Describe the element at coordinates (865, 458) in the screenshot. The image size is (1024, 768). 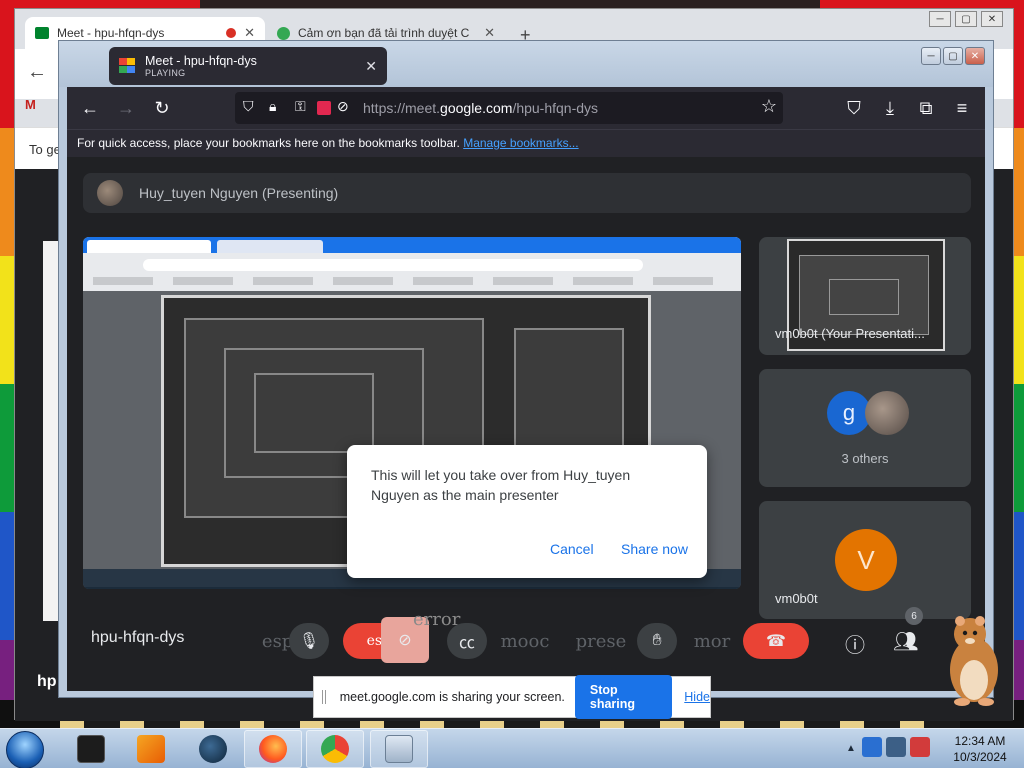
I see `tile-label: 3 others` at that location.